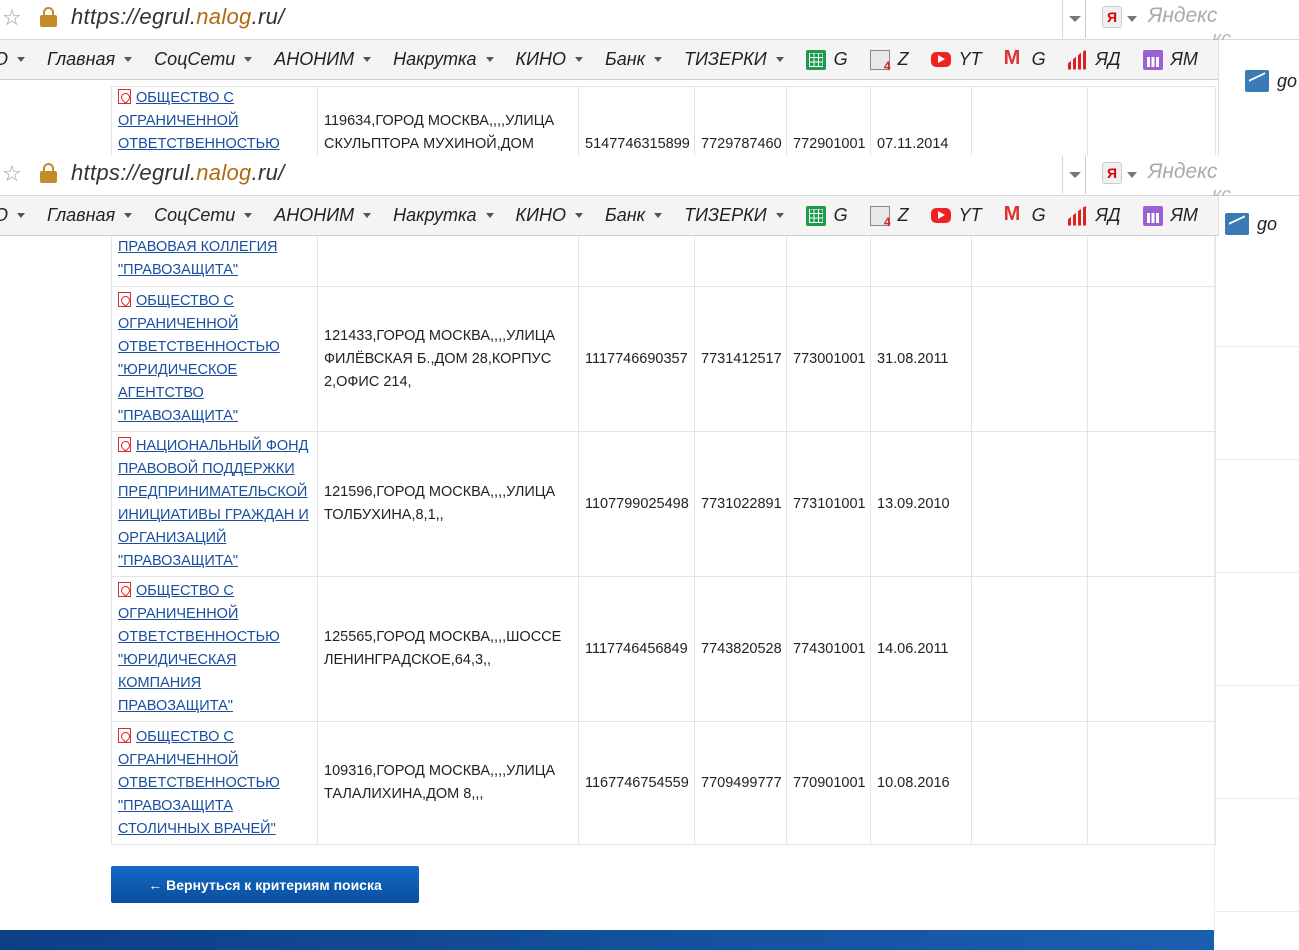 This screenshot has width=1299, height=950. Describe the element at coordinates (448, 259) in the screenshot. I see `address-cell` at that location.